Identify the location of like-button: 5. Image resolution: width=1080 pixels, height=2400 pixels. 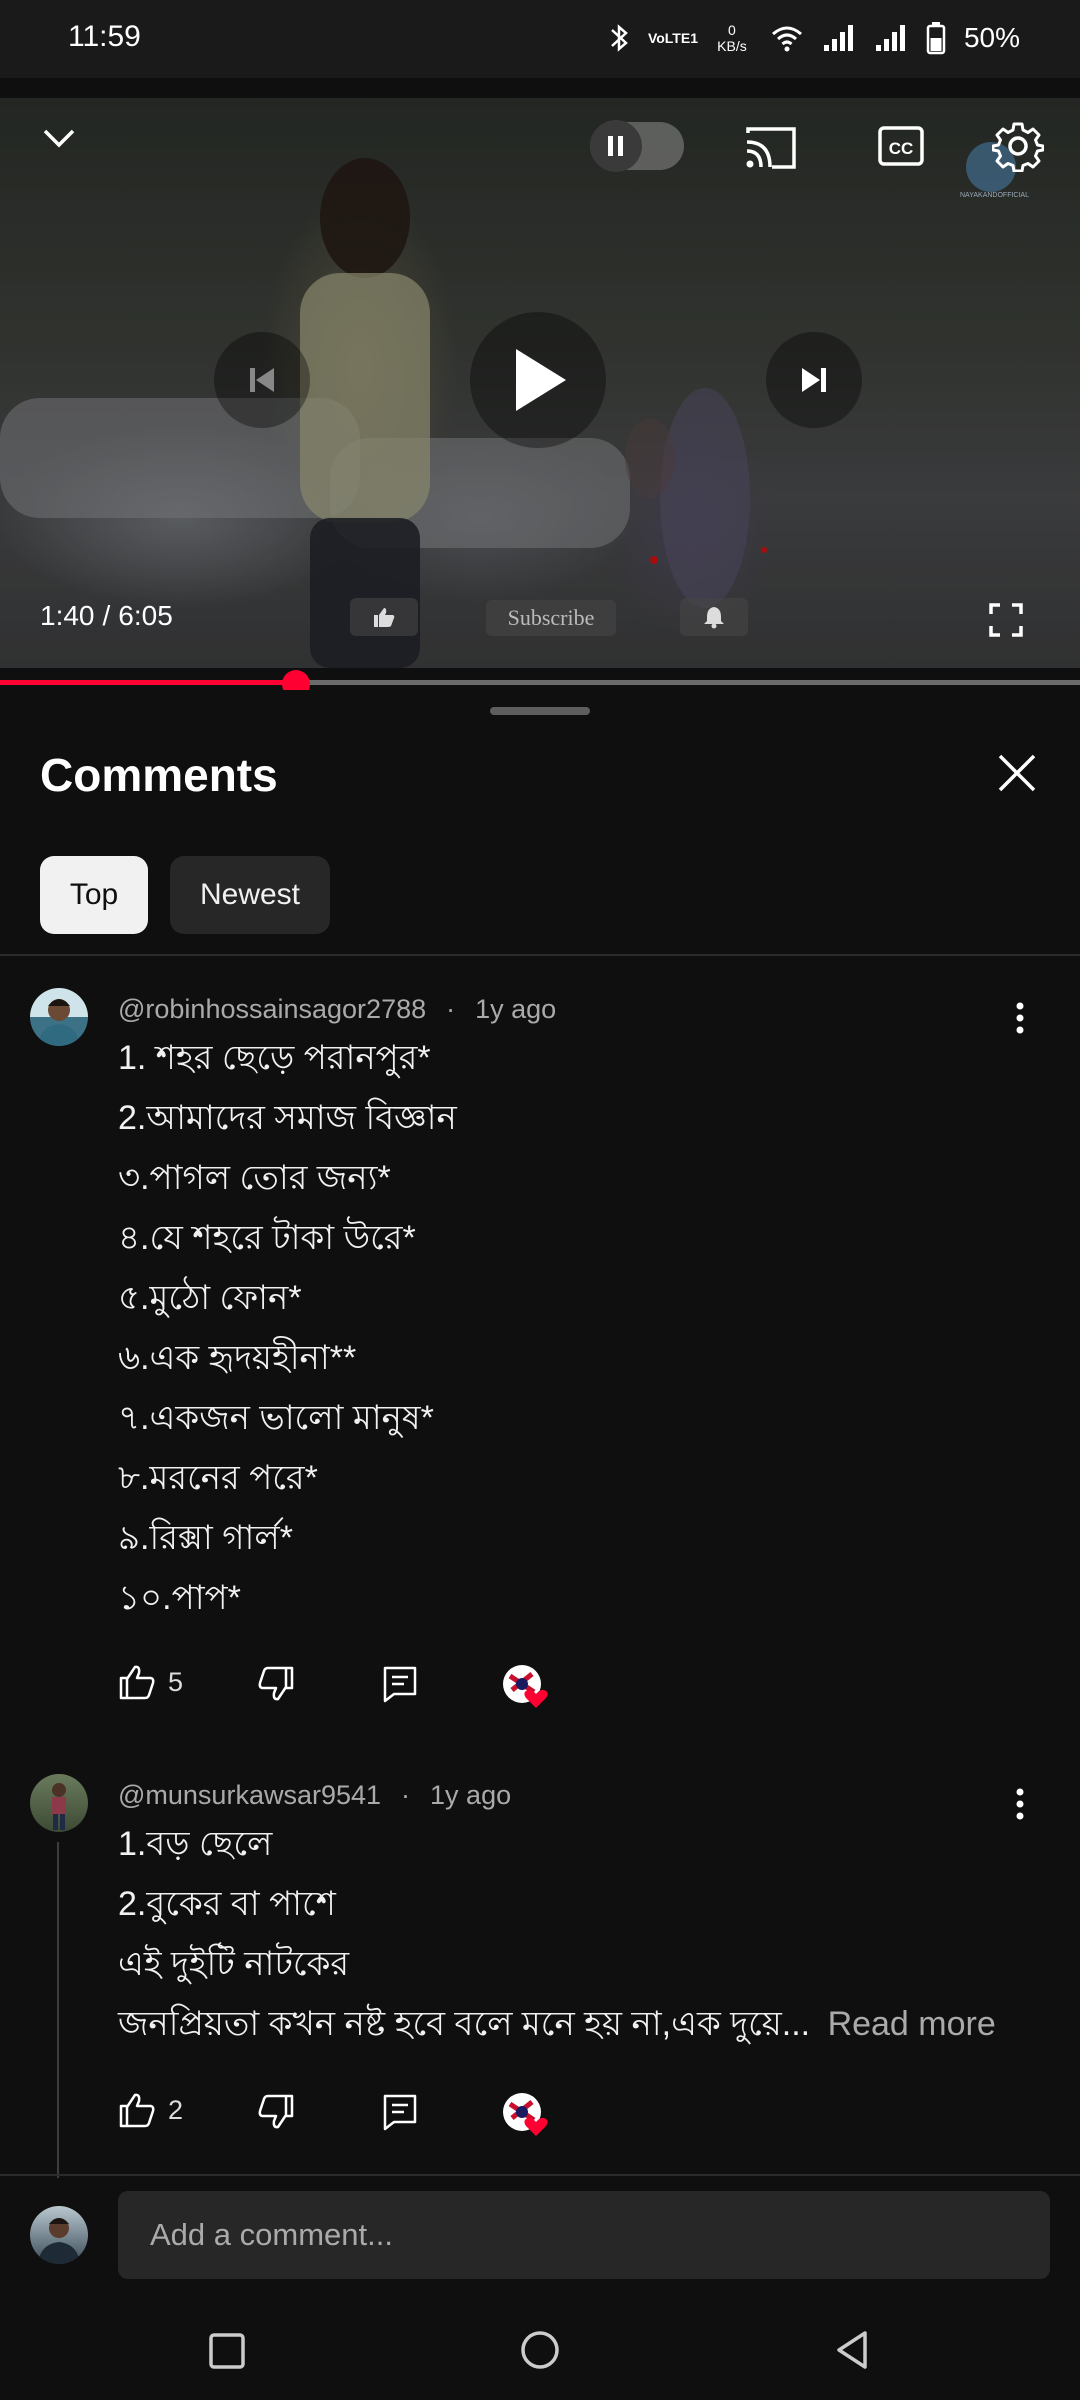
(150, 1682).